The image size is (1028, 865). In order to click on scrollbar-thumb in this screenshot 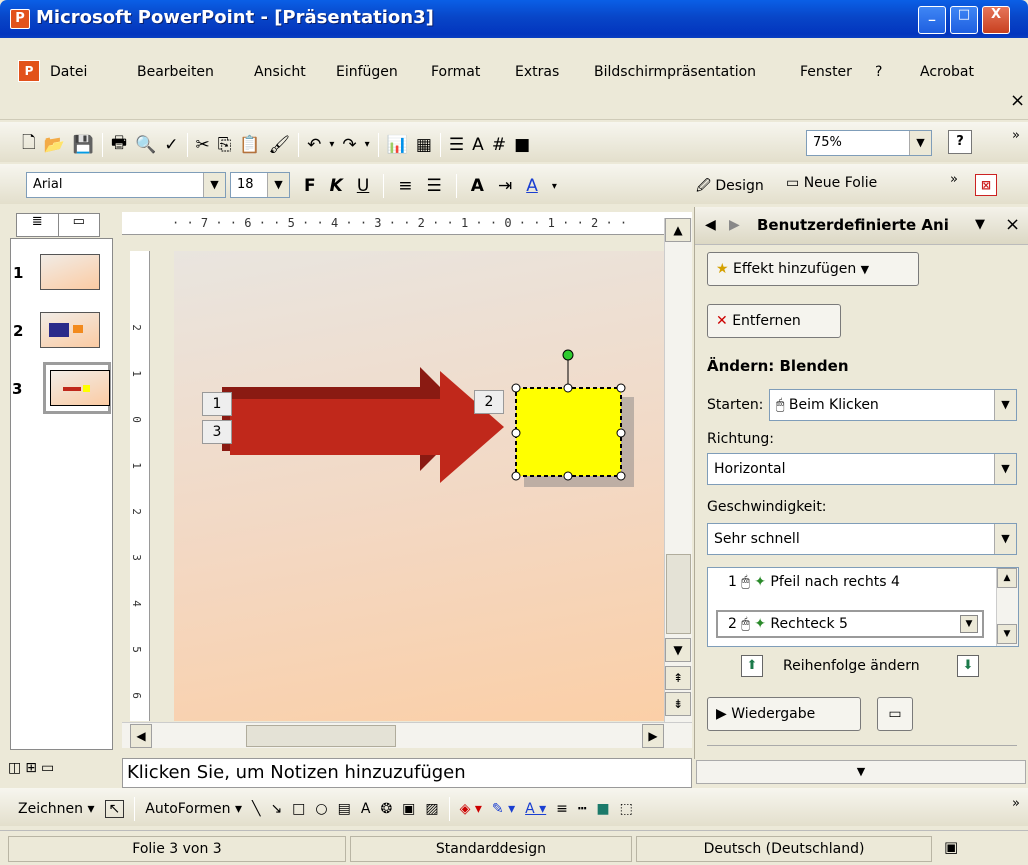, I will do `click(321, 736)`.